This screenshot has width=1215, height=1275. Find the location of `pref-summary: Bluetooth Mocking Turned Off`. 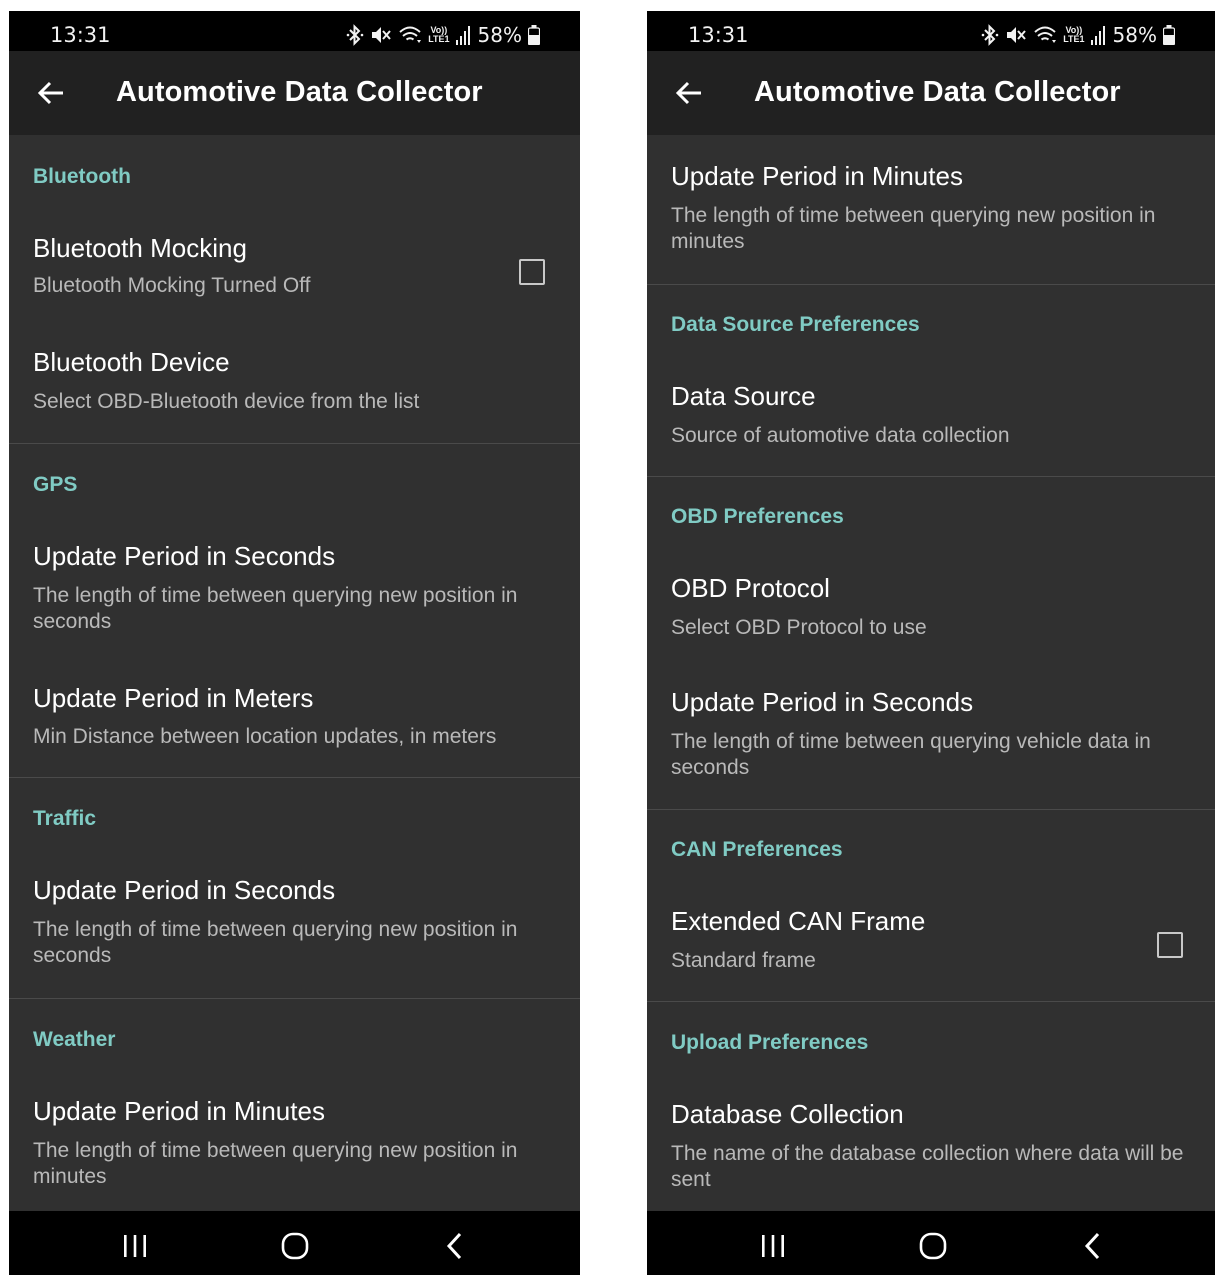

pref-summary: Bluetooth Mocking Turned Off is located at coordinates (172, 285).